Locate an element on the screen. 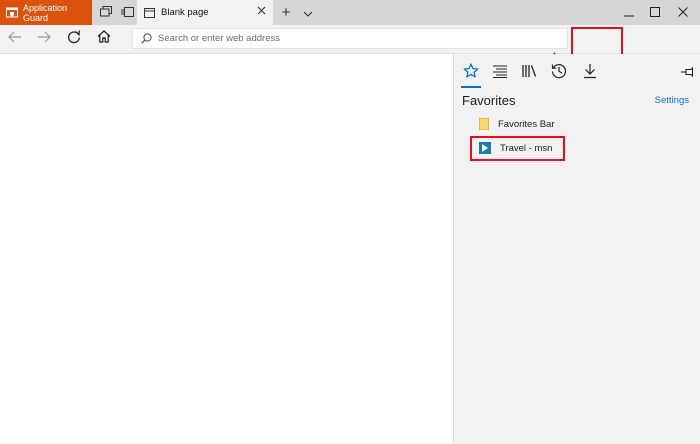 The image size is (700, 444). list-item-favorites-bar: Favorites Bar is located at coordinates (517, 124).